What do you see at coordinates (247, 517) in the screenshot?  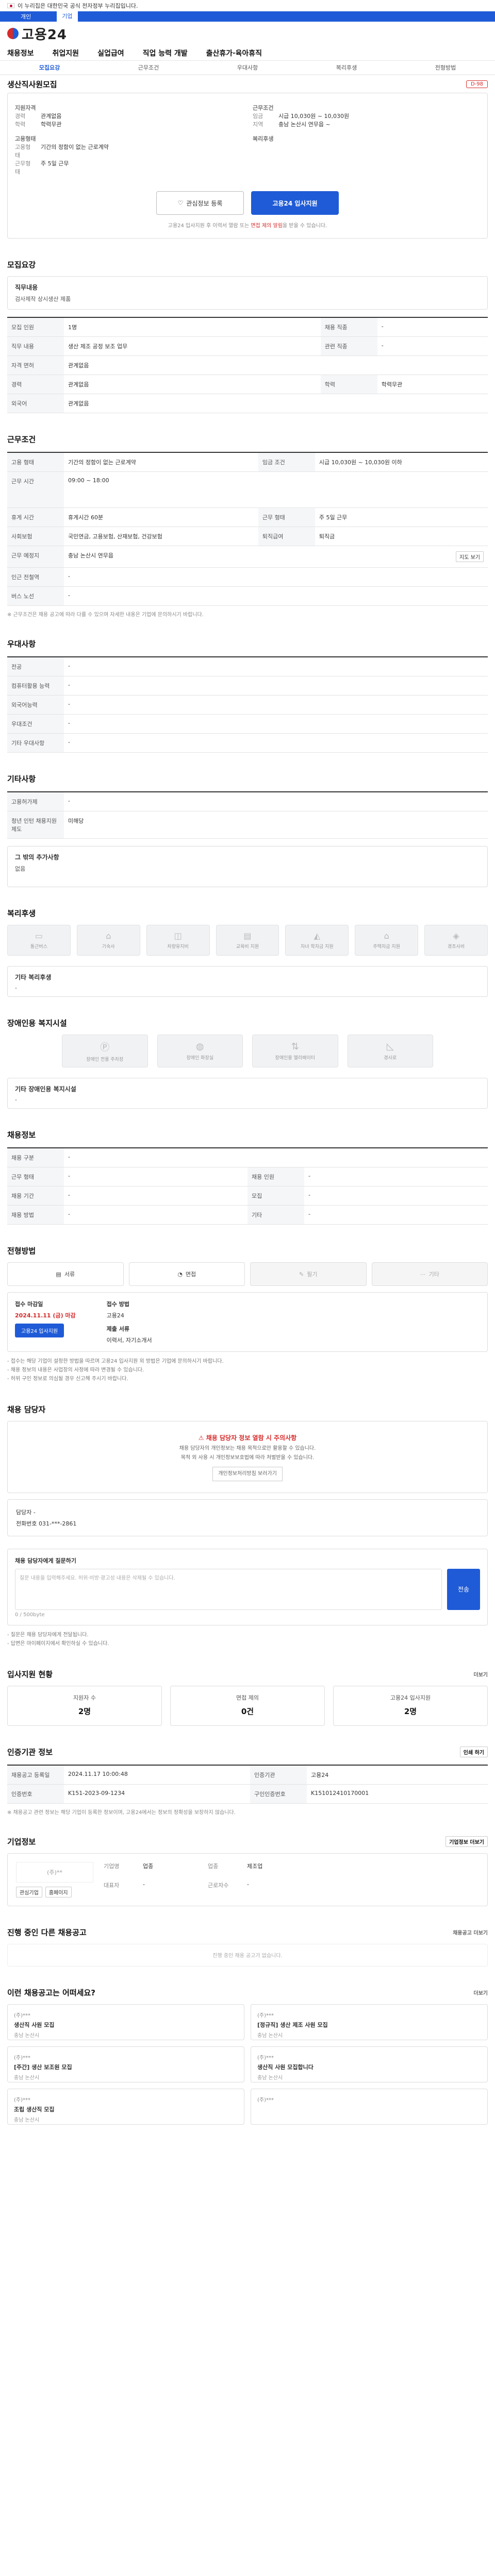 I see `table-row: 휴게 시간 휴게시간 60분 근무 형태 주 5일 근무` at bounding box center [247, 517].